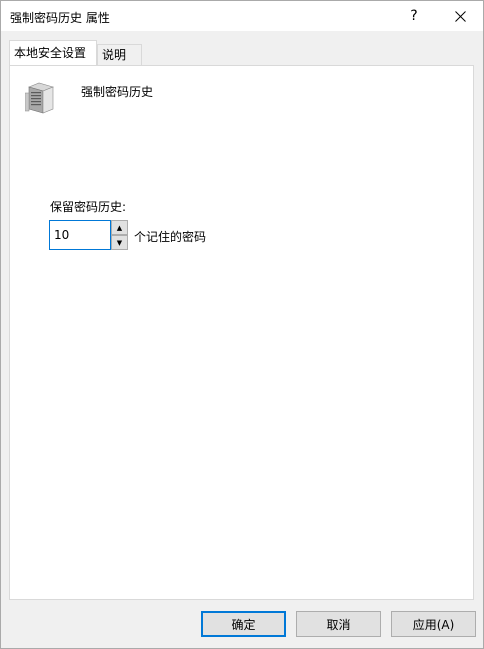 The image size is (484, 649). I want to click on window-title: 强制密码历史 属性, so click(60, 18).